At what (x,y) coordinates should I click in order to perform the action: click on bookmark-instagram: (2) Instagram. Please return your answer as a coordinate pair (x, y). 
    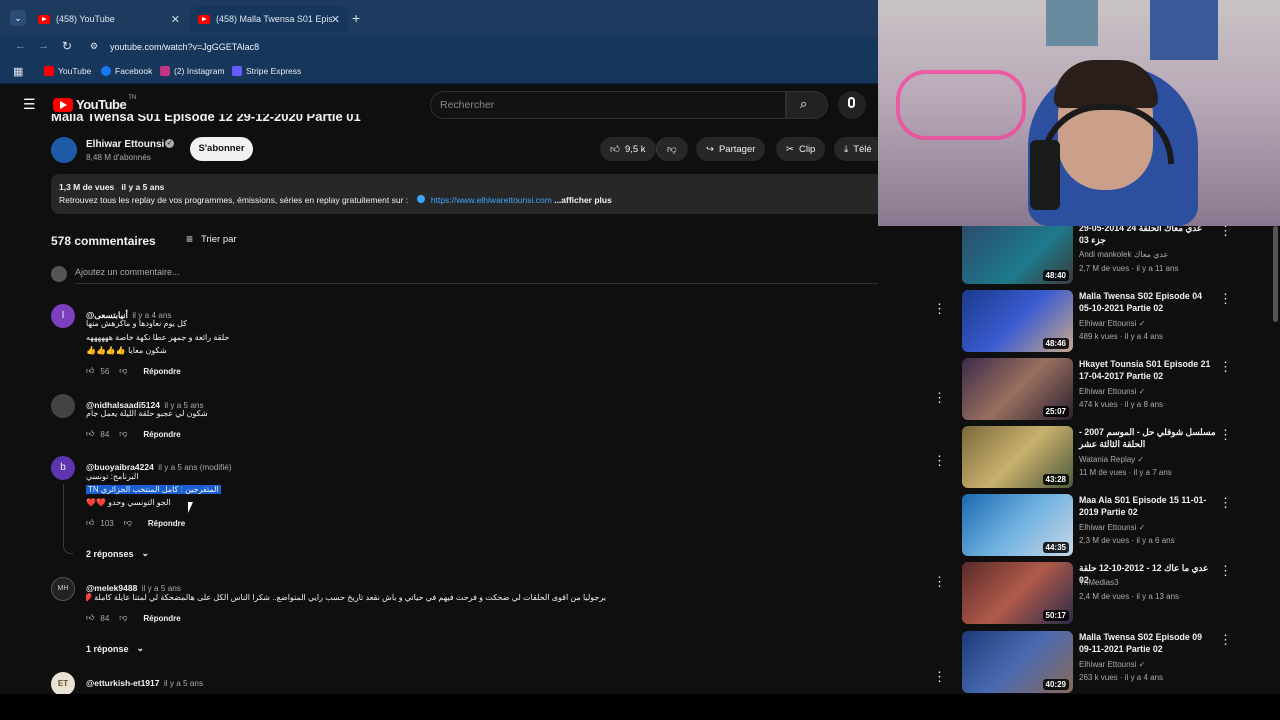
    Looking at the image, I should click on (192, 71).